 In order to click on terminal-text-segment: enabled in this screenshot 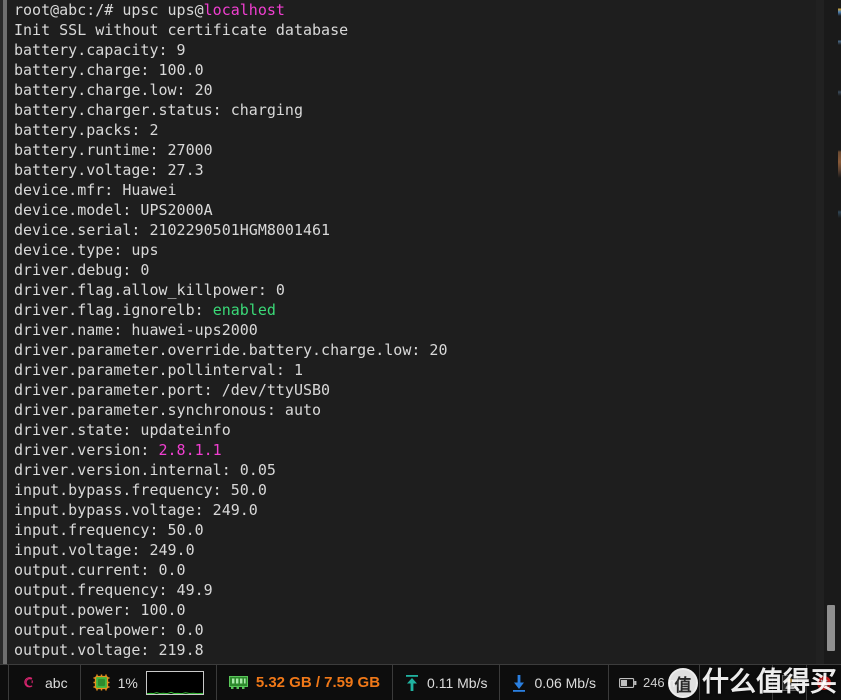, I will do `click(244, 310)`.